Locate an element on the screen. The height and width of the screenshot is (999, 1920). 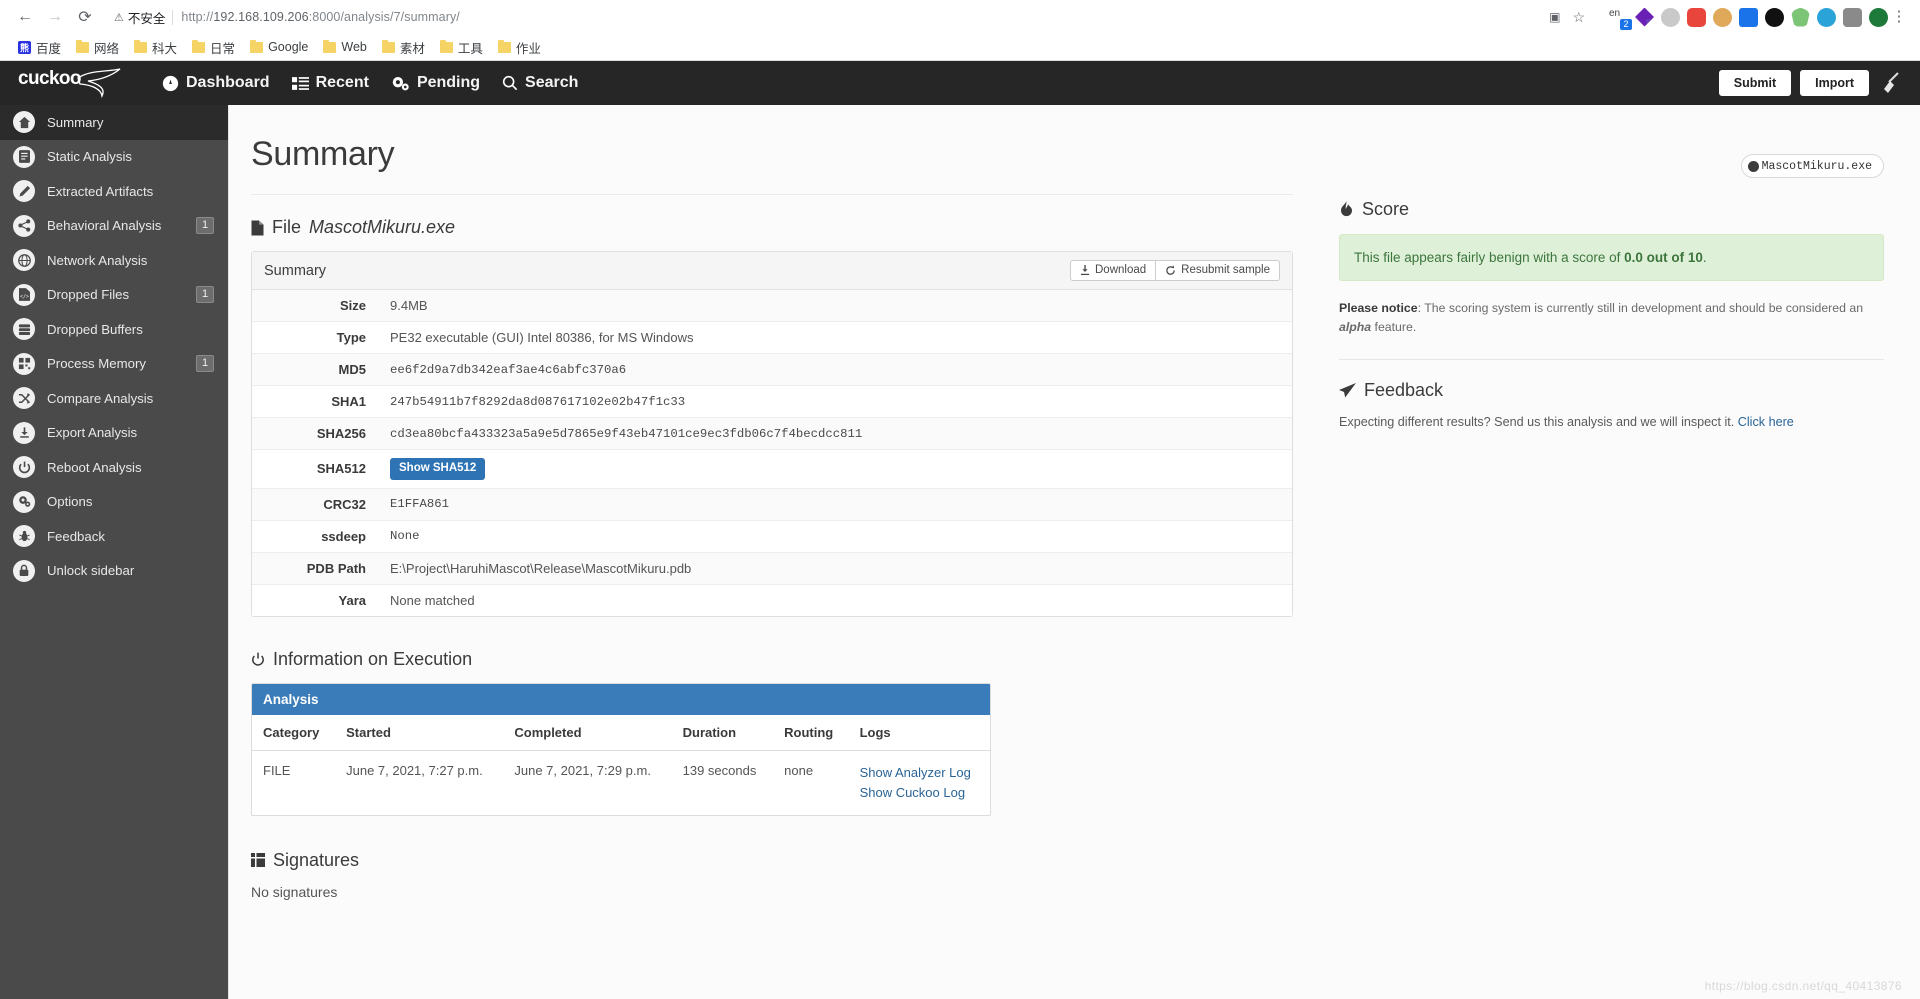
home-icon is located at coordinates (24, 122).